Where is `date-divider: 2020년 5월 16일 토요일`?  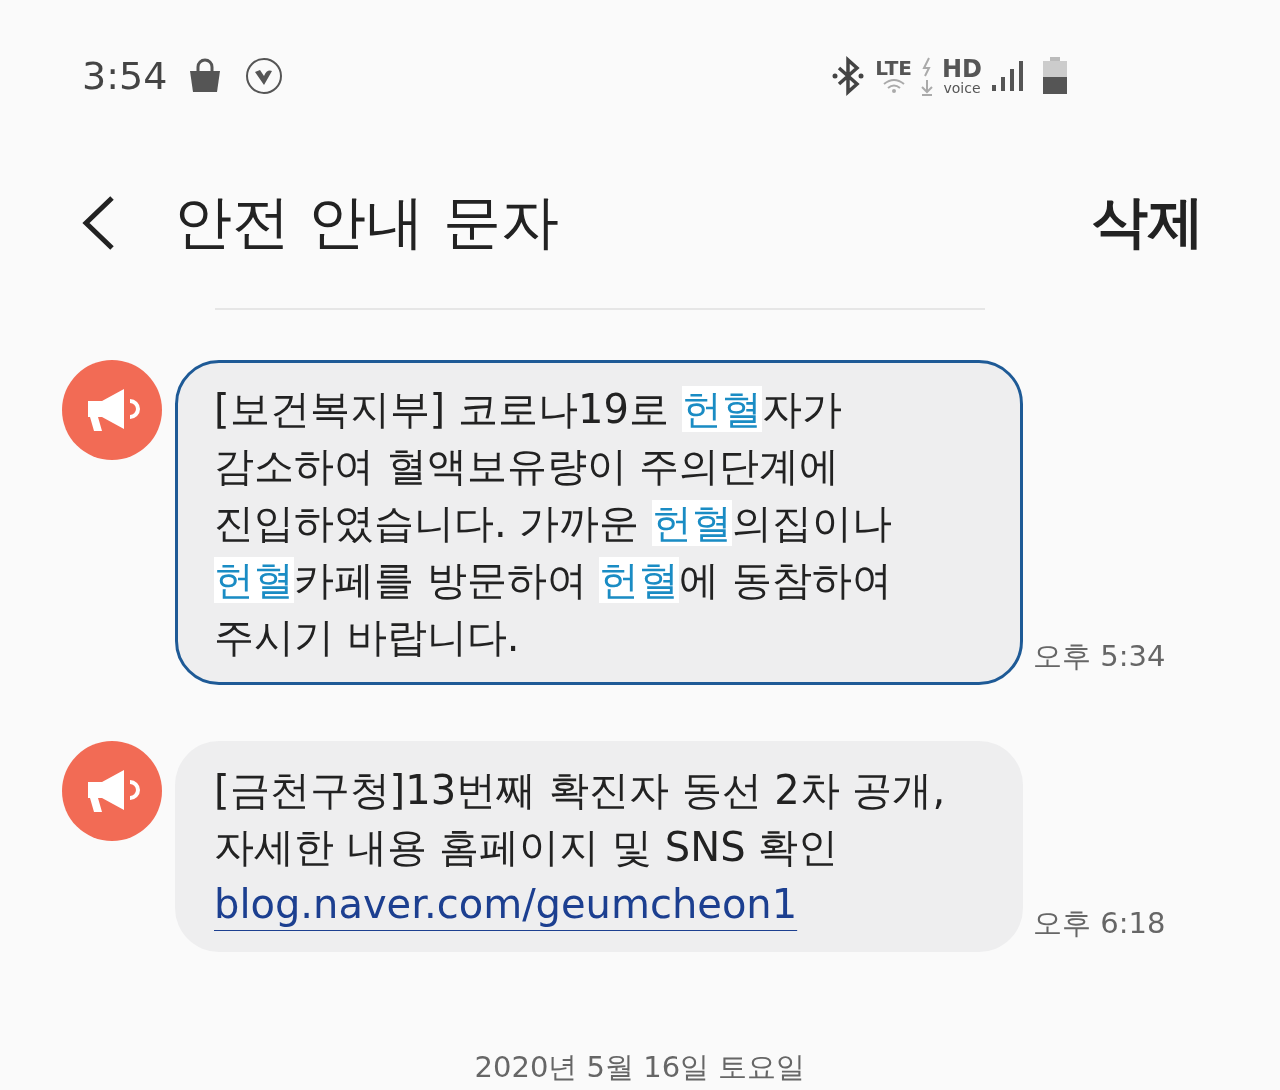 date-divider: 2020년 5월 16일 토요일 is located at coordinates (640, 1067).